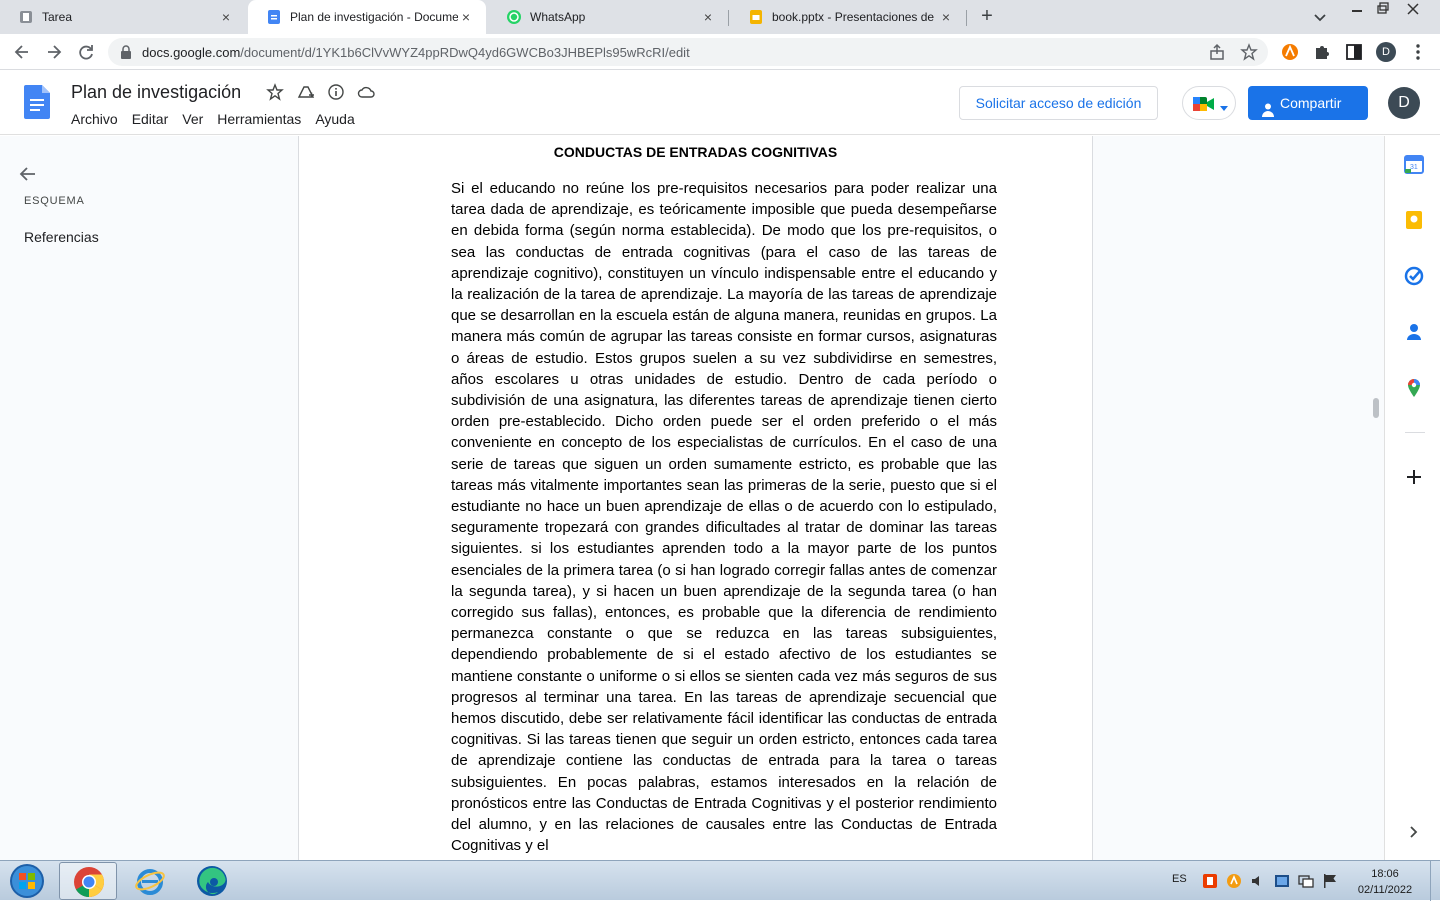 Image resolution: width=1440 pixels, height=905 pixels. Describe the element at coordinates (1258, 883) in the screenshot. I see `volume-icon` at that location.